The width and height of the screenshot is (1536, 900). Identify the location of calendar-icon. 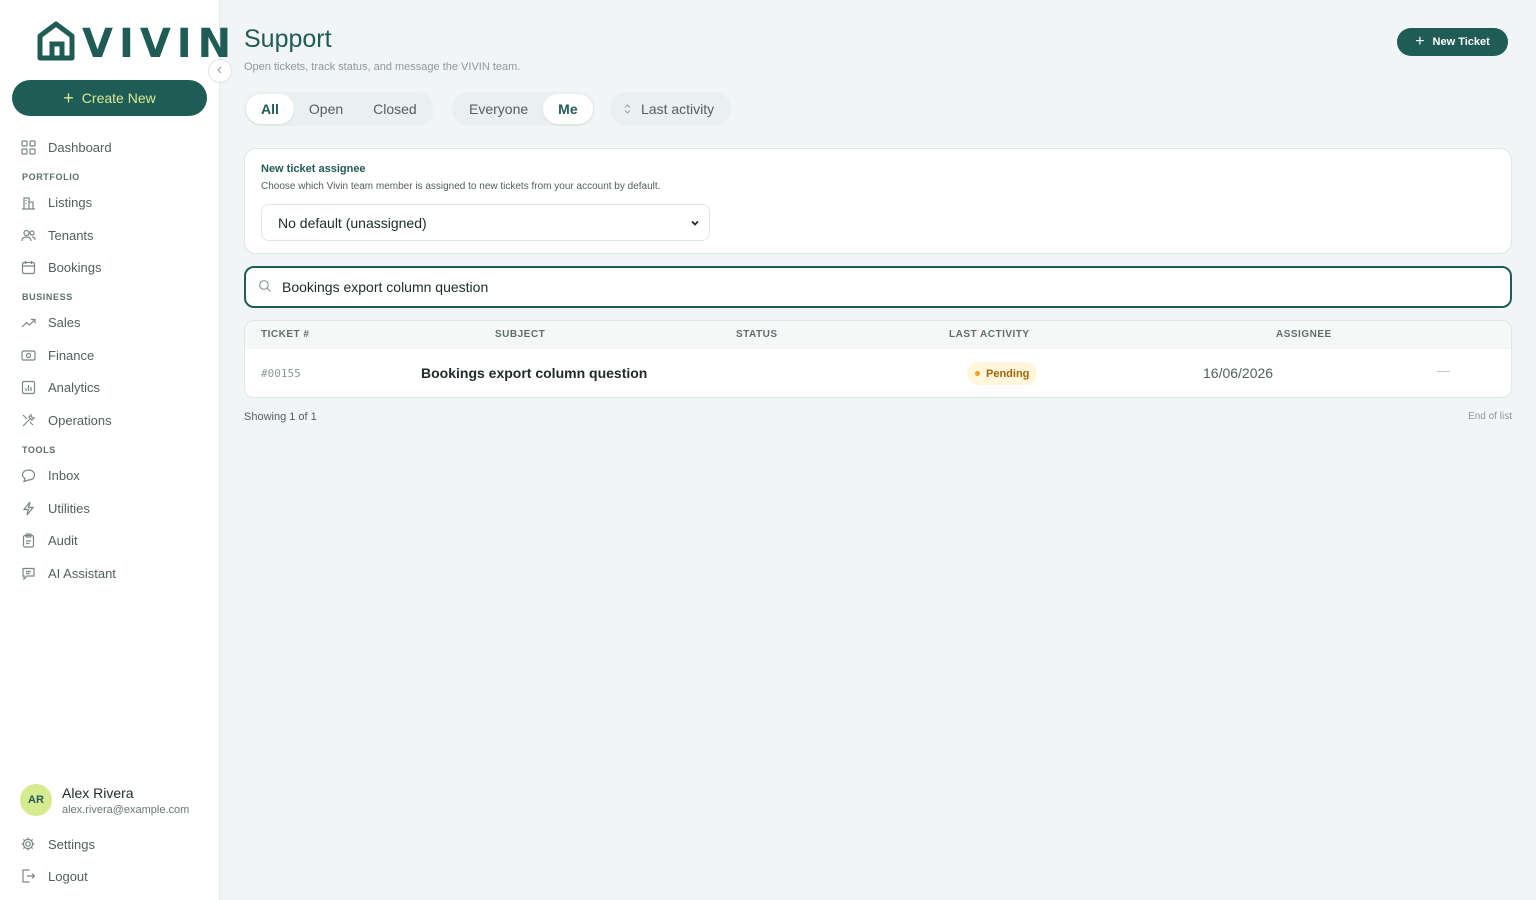
(28, 267).